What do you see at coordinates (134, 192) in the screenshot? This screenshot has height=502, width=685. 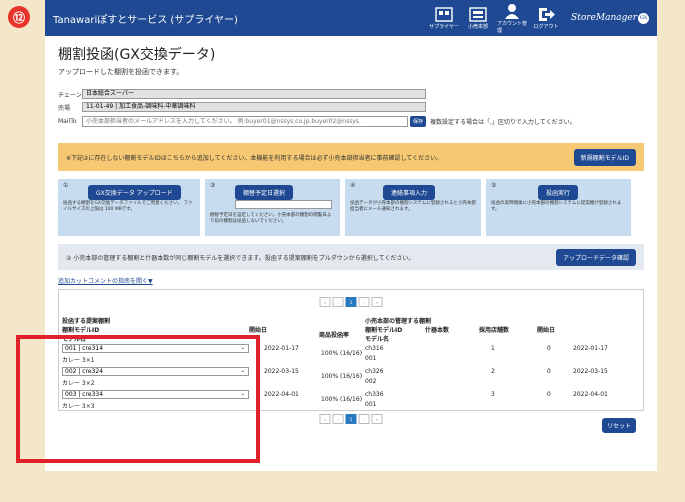 I see `gx-upload-button: GX交換データ アップロード` at bounding box center [134, 192].